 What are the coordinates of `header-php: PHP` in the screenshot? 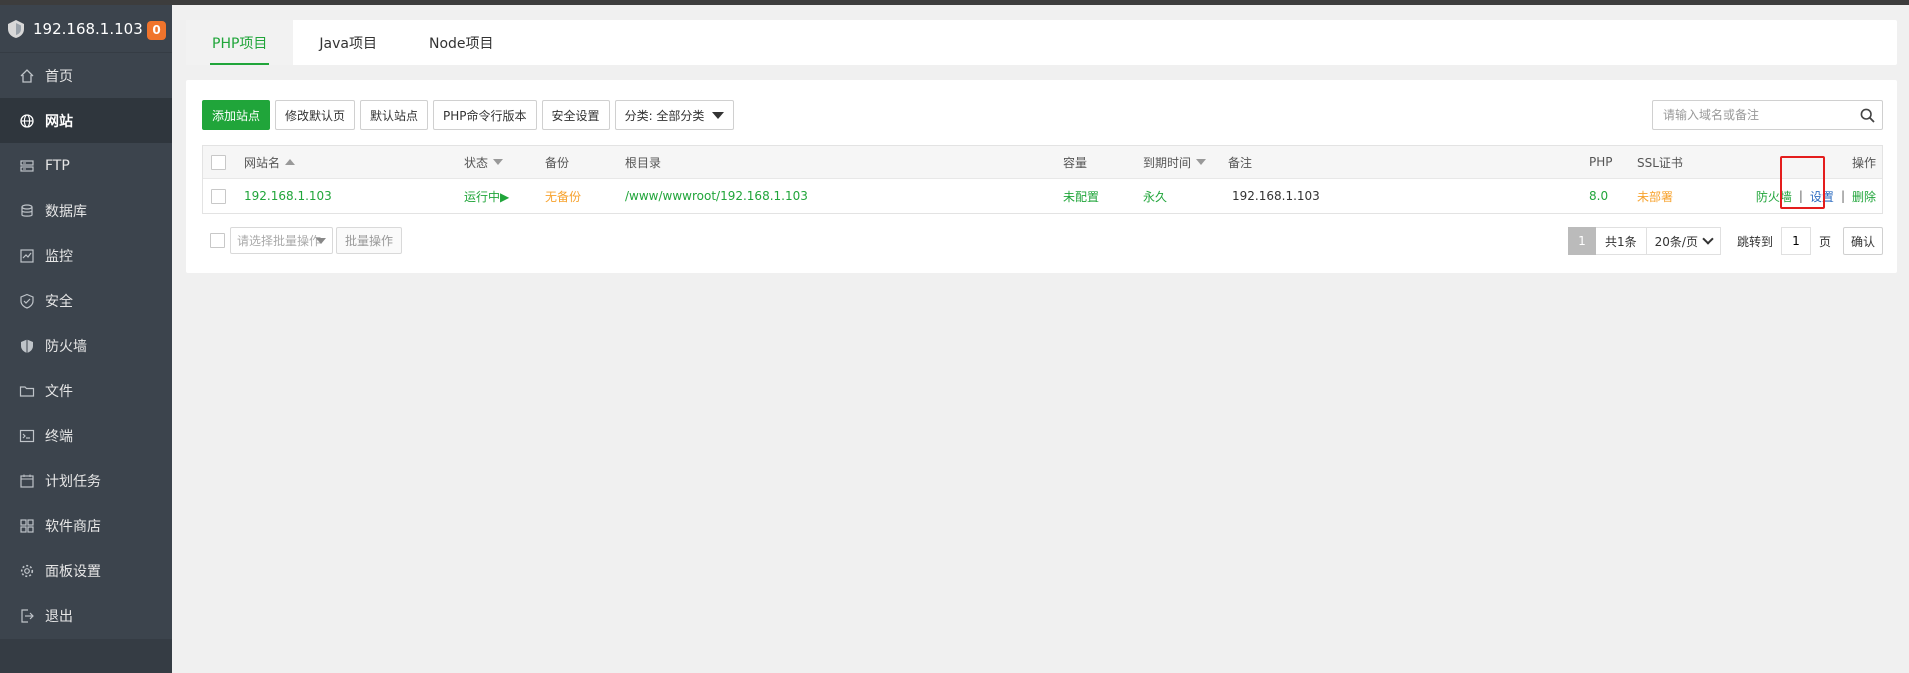 It's located at (1601, 162).